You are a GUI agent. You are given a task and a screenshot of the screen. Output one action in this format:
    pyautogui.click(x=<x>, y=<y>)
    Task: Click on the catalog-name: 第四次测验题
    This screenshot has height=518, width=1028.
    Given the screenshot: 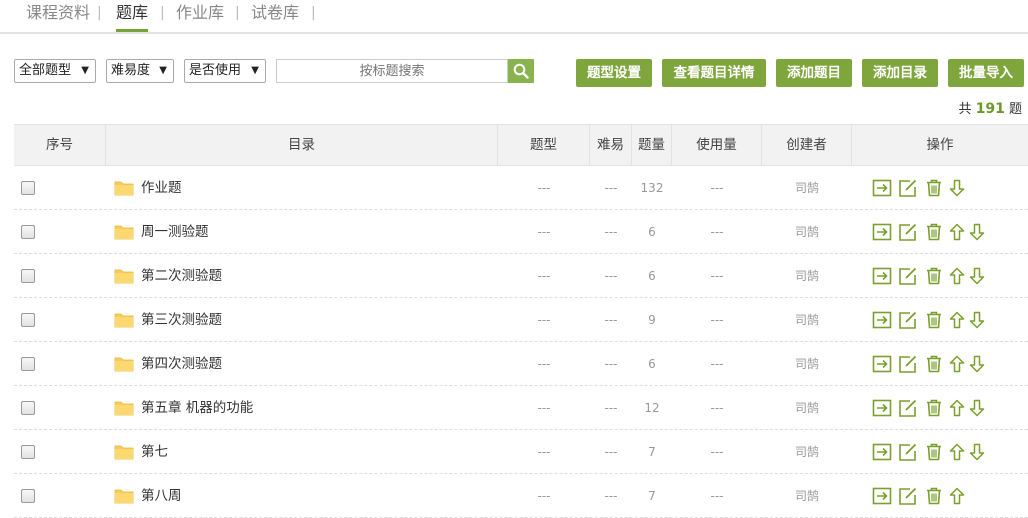 What is the action you would take?
    pyautogui.click(x=181, y=364)
    